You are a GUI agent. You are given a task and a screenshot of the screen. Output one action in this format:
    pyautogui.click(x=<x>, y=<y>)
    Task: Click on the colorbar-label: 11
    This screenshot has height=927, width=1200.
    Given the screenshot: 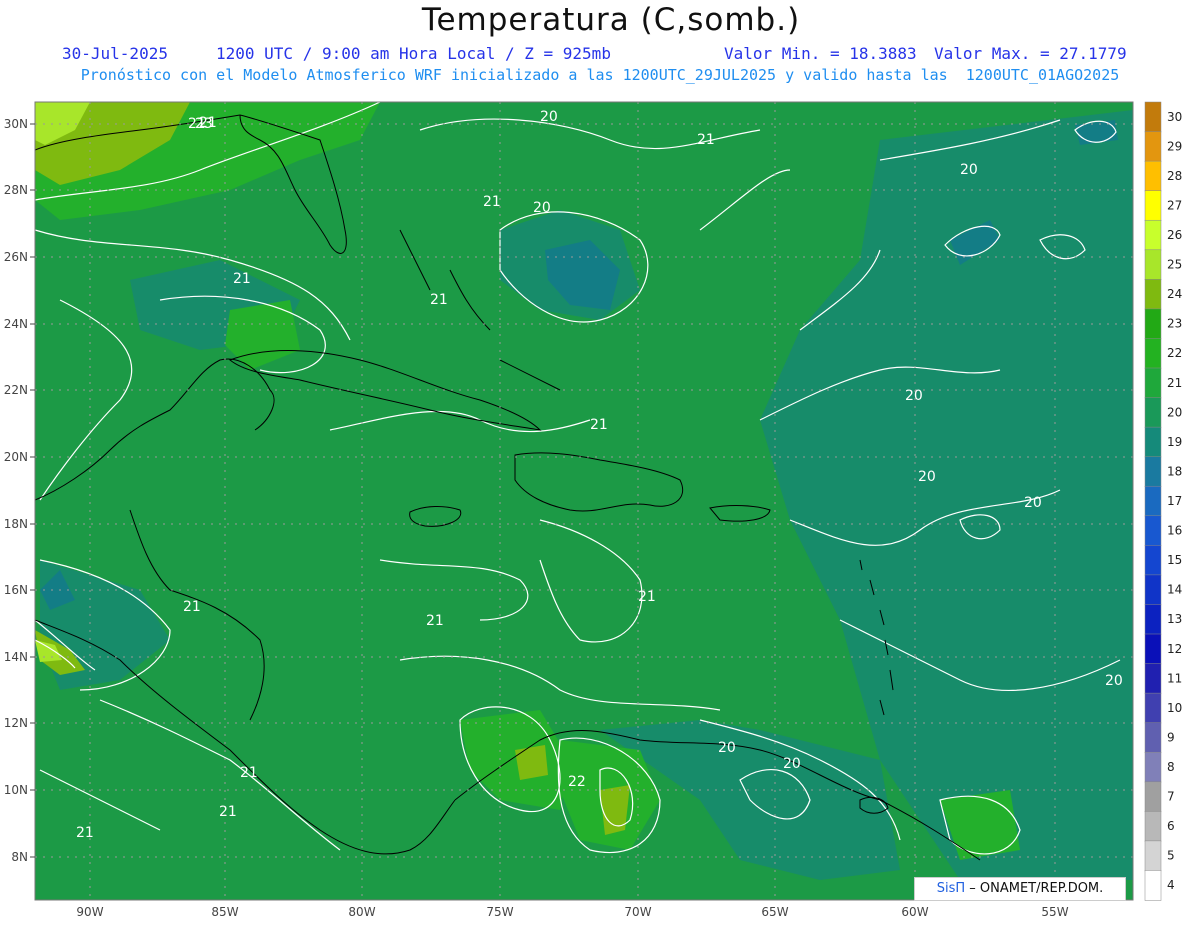 What is the action you would take?
    pyautogui.click(x=1174, y=678)
    